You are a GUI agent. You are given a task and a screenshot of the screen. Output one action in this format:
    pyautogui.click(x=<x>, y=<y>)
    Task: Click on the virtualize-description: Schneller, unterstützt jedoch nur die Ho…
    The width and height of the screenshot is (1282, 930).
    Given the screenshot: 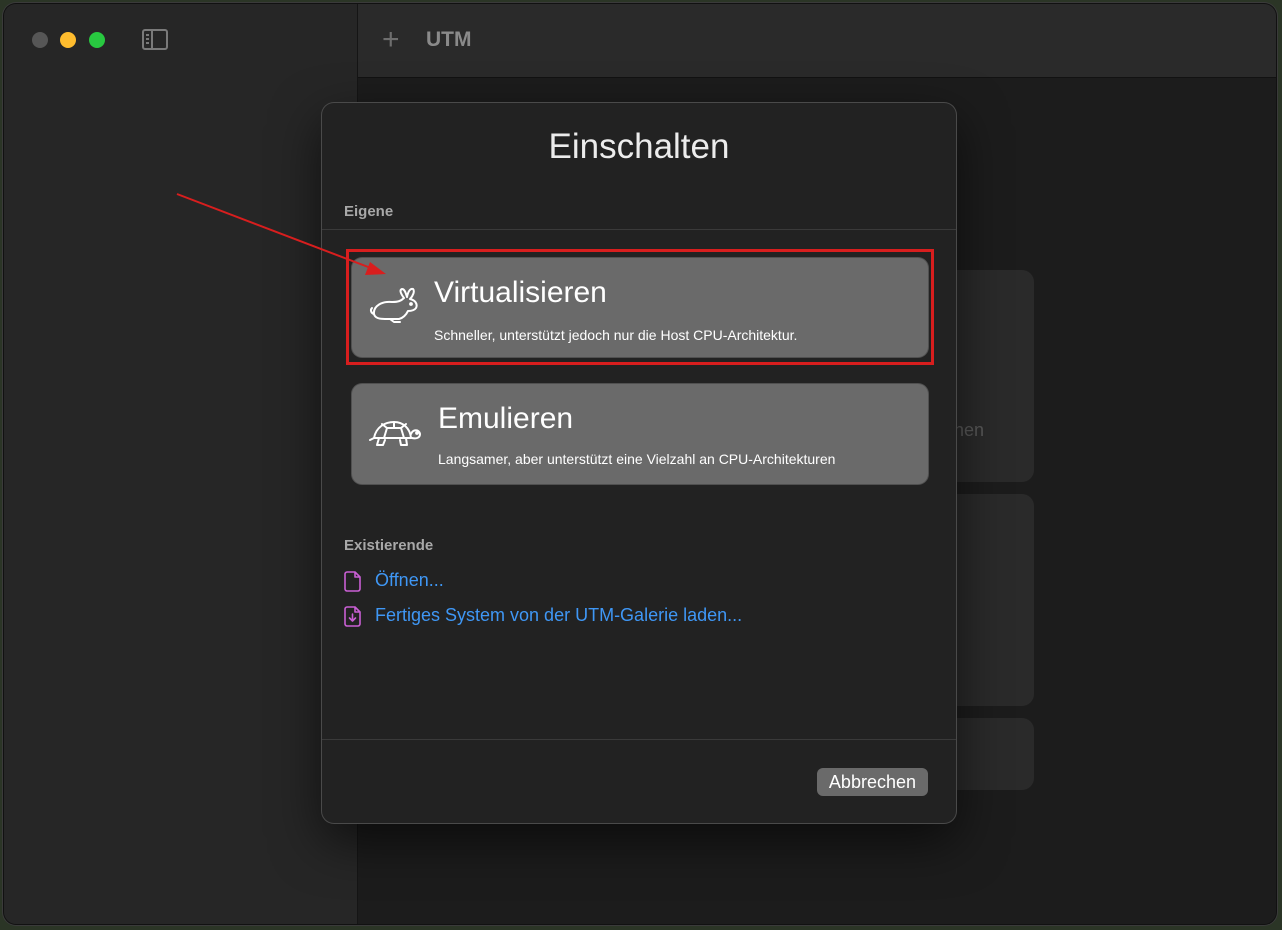 What is the action you would take?
    pyautogui.click(x=616, y=335)
    